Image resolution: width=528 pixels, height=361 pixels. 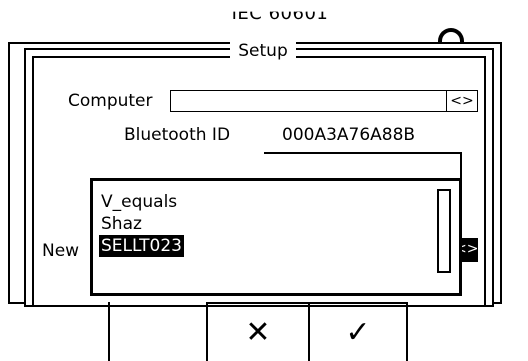 What do you see at coordinates (121, 224) in the screenshot?
I see `list-item: Shaz` at bounding box center [121, 224].